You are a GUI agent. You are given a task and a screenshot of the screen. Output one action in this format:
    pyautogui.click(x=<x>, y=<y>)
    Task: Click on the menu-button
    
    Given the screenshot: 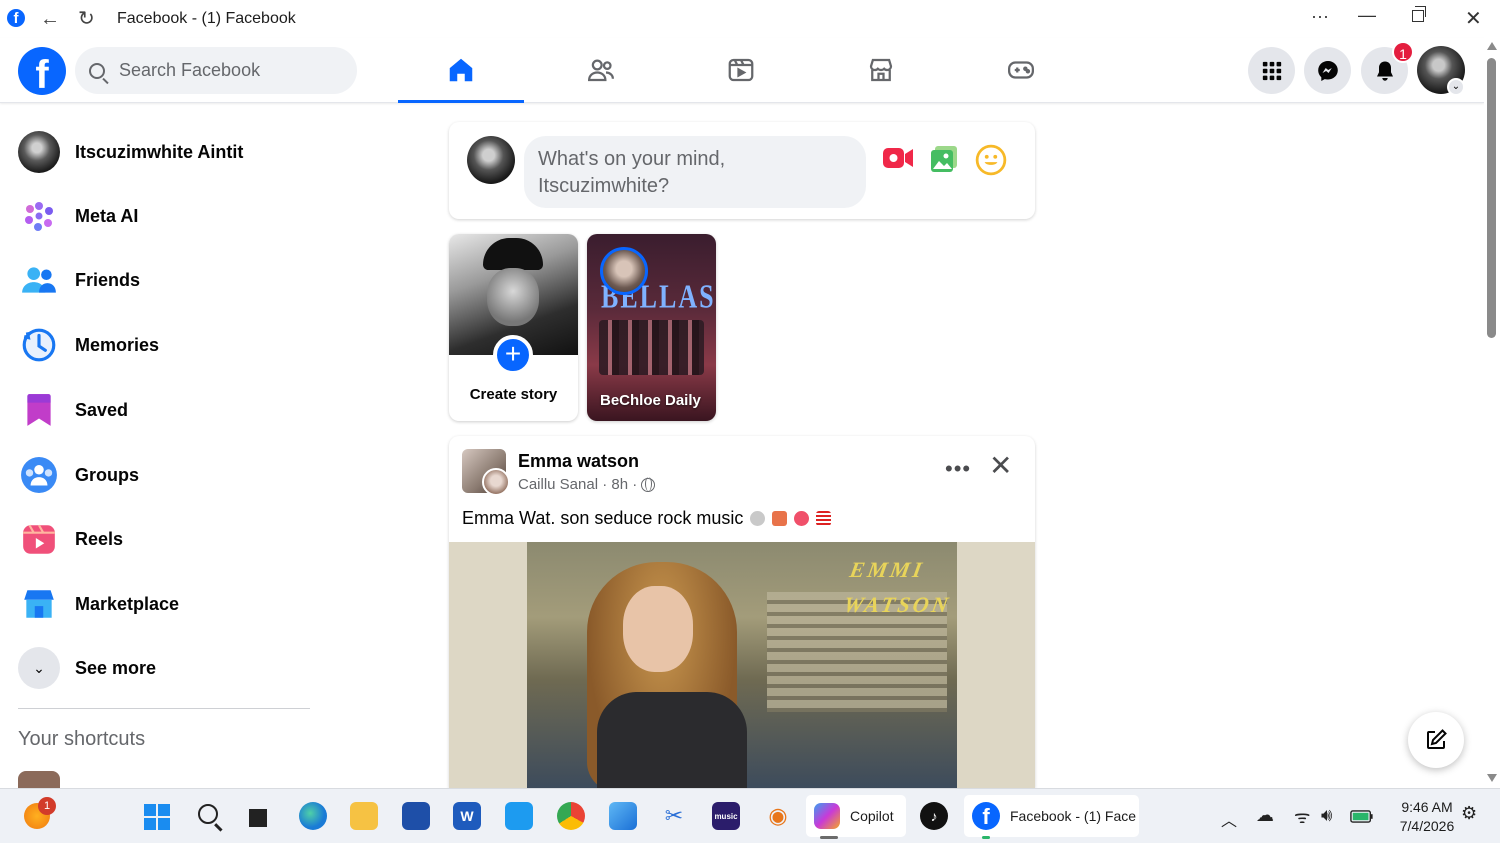 What is the action you would take?
    pyautogui.click(x=1271, y=70)
    